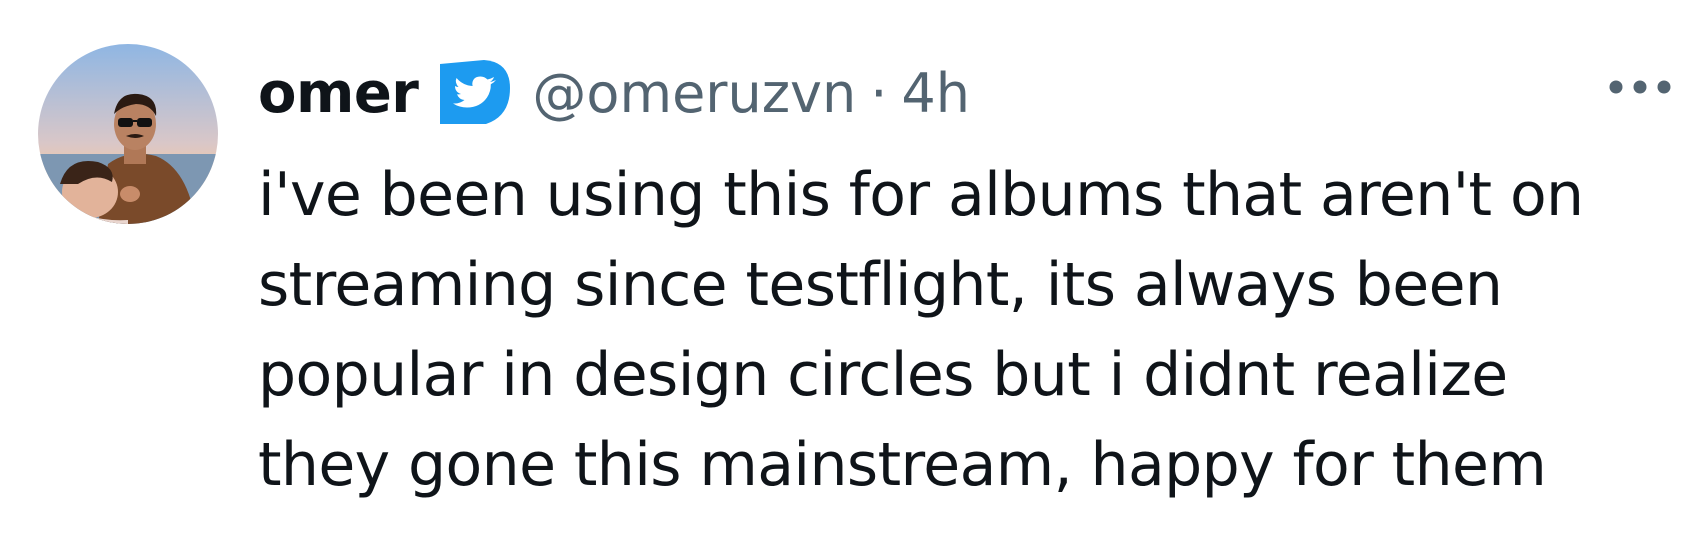 This screenshot has width=1701, height=534. I want to click on more-horizontal-icon, so click(1642, 87).